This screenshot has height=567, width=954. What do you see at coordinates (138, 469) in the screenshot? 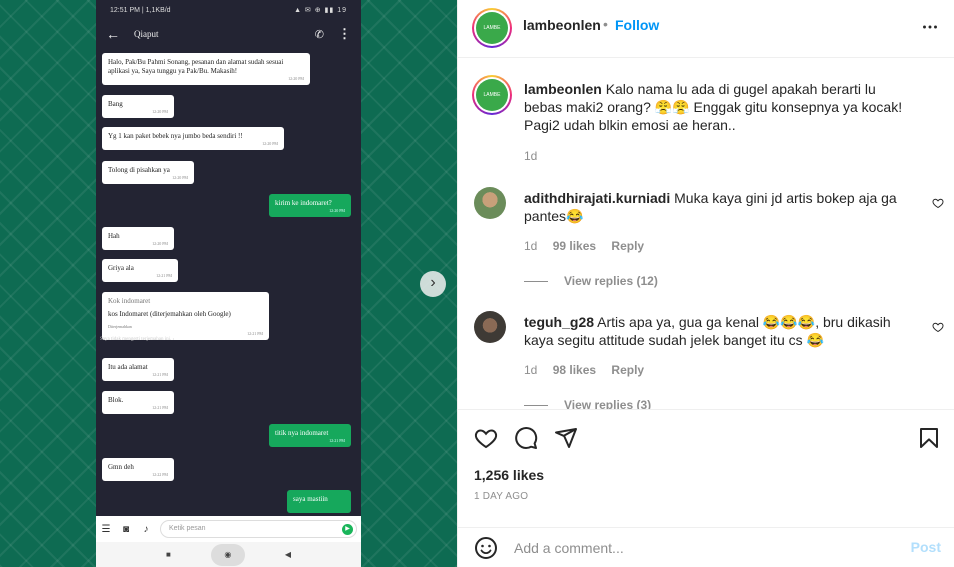
I see `chat-message: Gmn deh 12:22 PM` at bounding box center [138, 469].